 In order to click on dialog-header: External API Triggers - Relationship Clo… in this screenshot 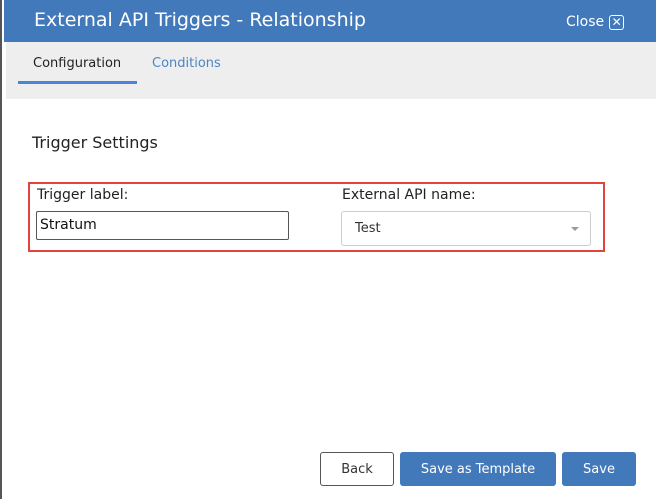, I will do `click(330, 21)`.